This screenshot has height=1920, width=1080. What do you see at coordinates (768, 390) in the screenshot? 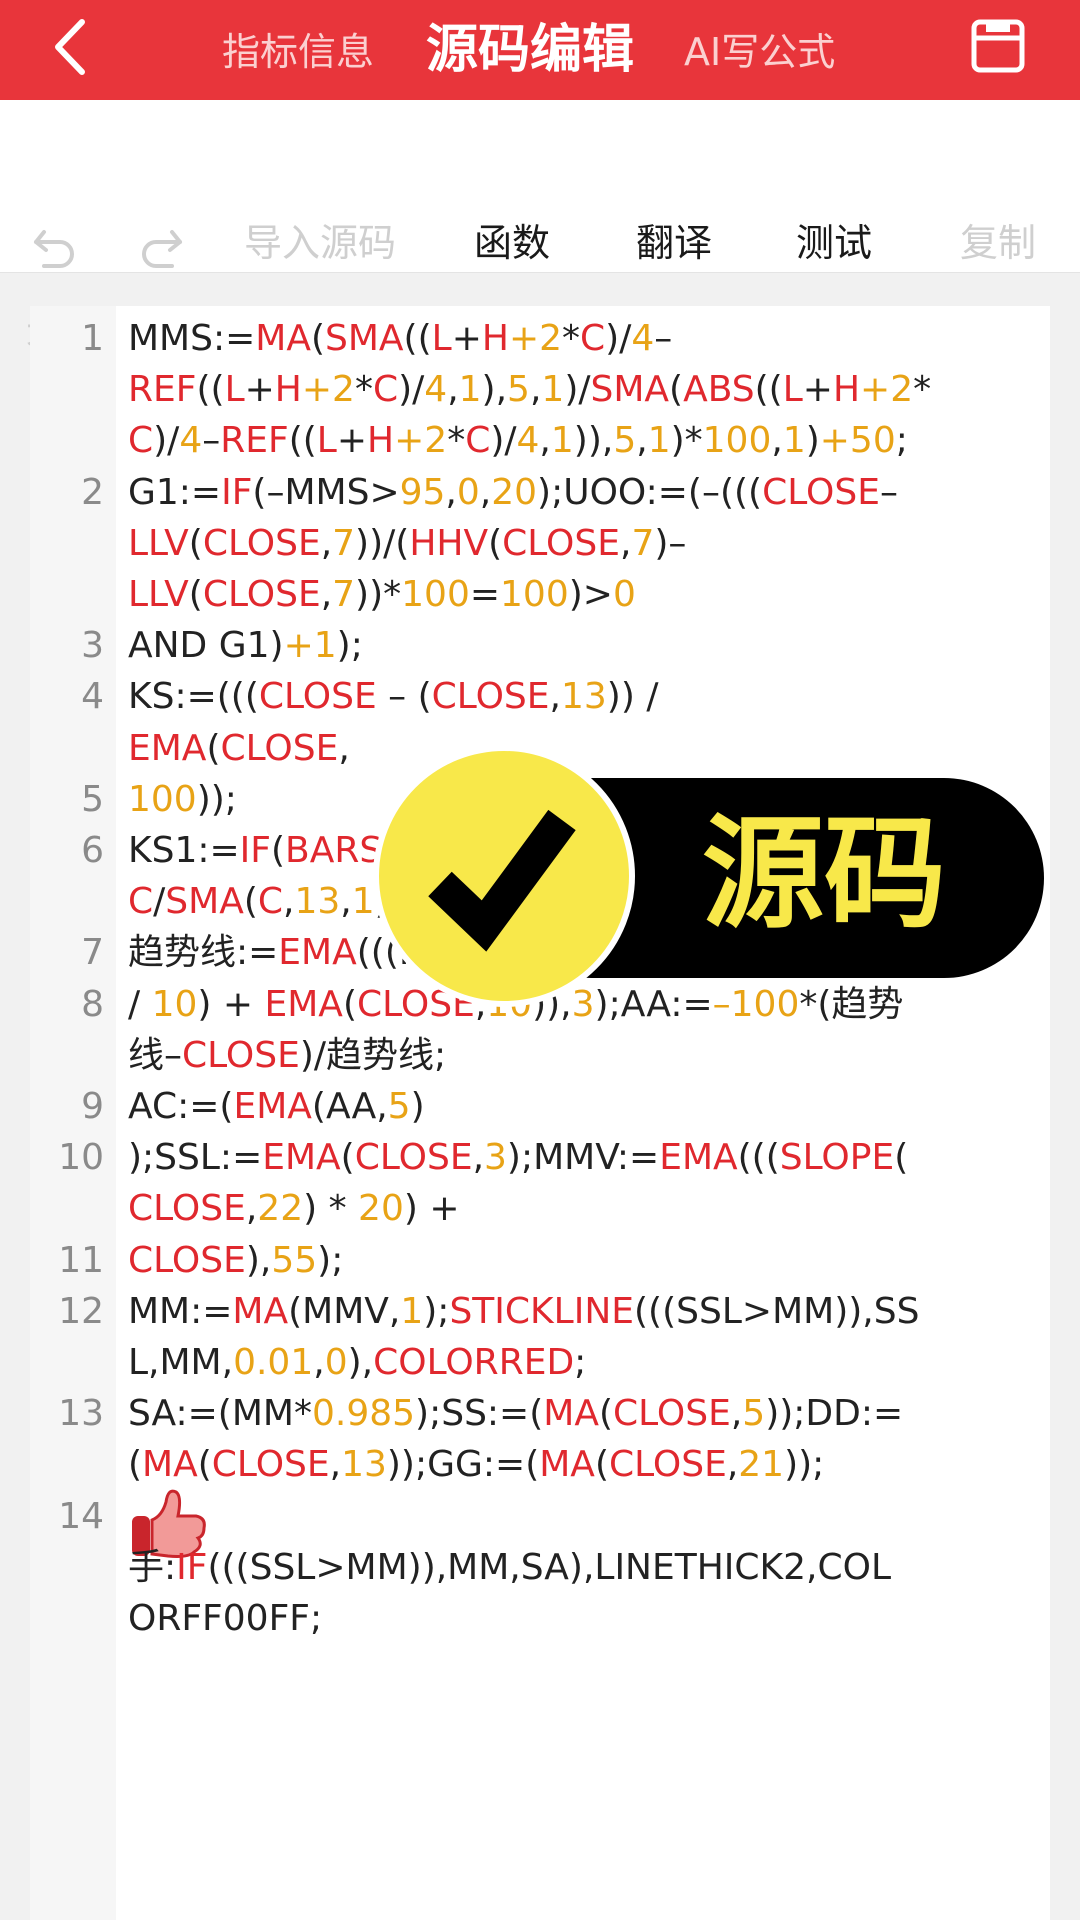
I see `code-token: ((` at bounding box center [768, 390].